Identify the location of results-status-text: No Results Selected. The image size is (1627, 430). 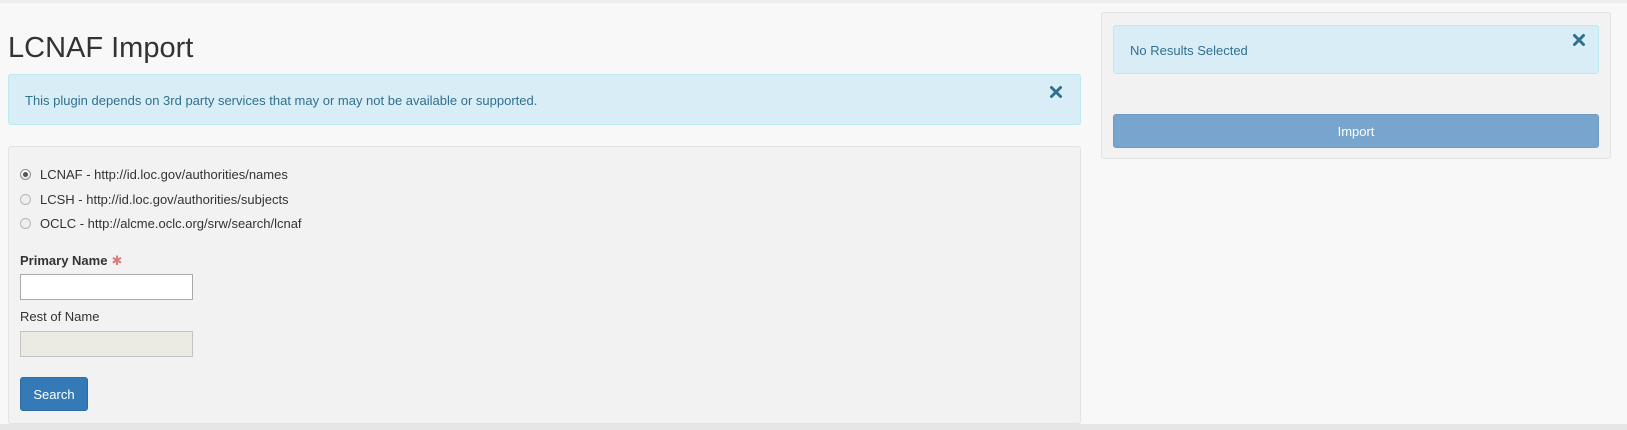
(1189, 50).